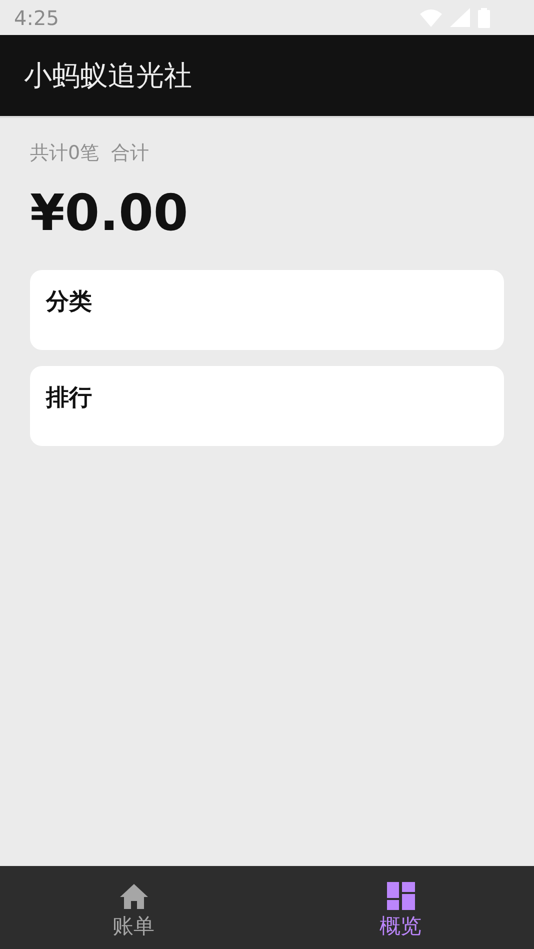 Image resolution: width=534 pixels, height=949 pixels. What do you see at coordinates (65, 153) in the screenshot?
I see `record-count: 共计0笔` at bounding box center [65, 153].